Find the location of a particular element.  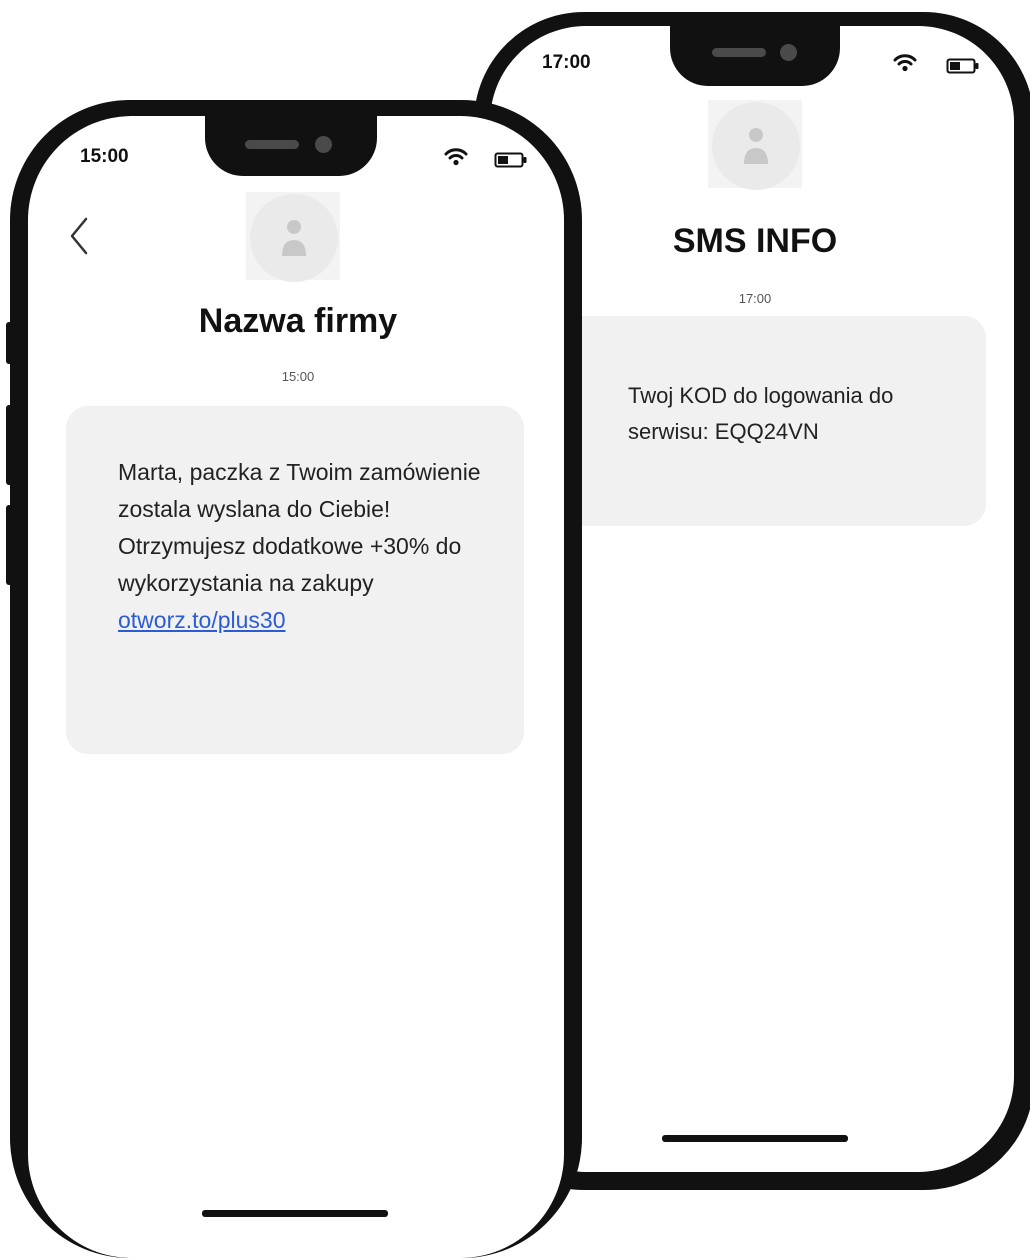

mute-button is located at coordinates (10, 545).